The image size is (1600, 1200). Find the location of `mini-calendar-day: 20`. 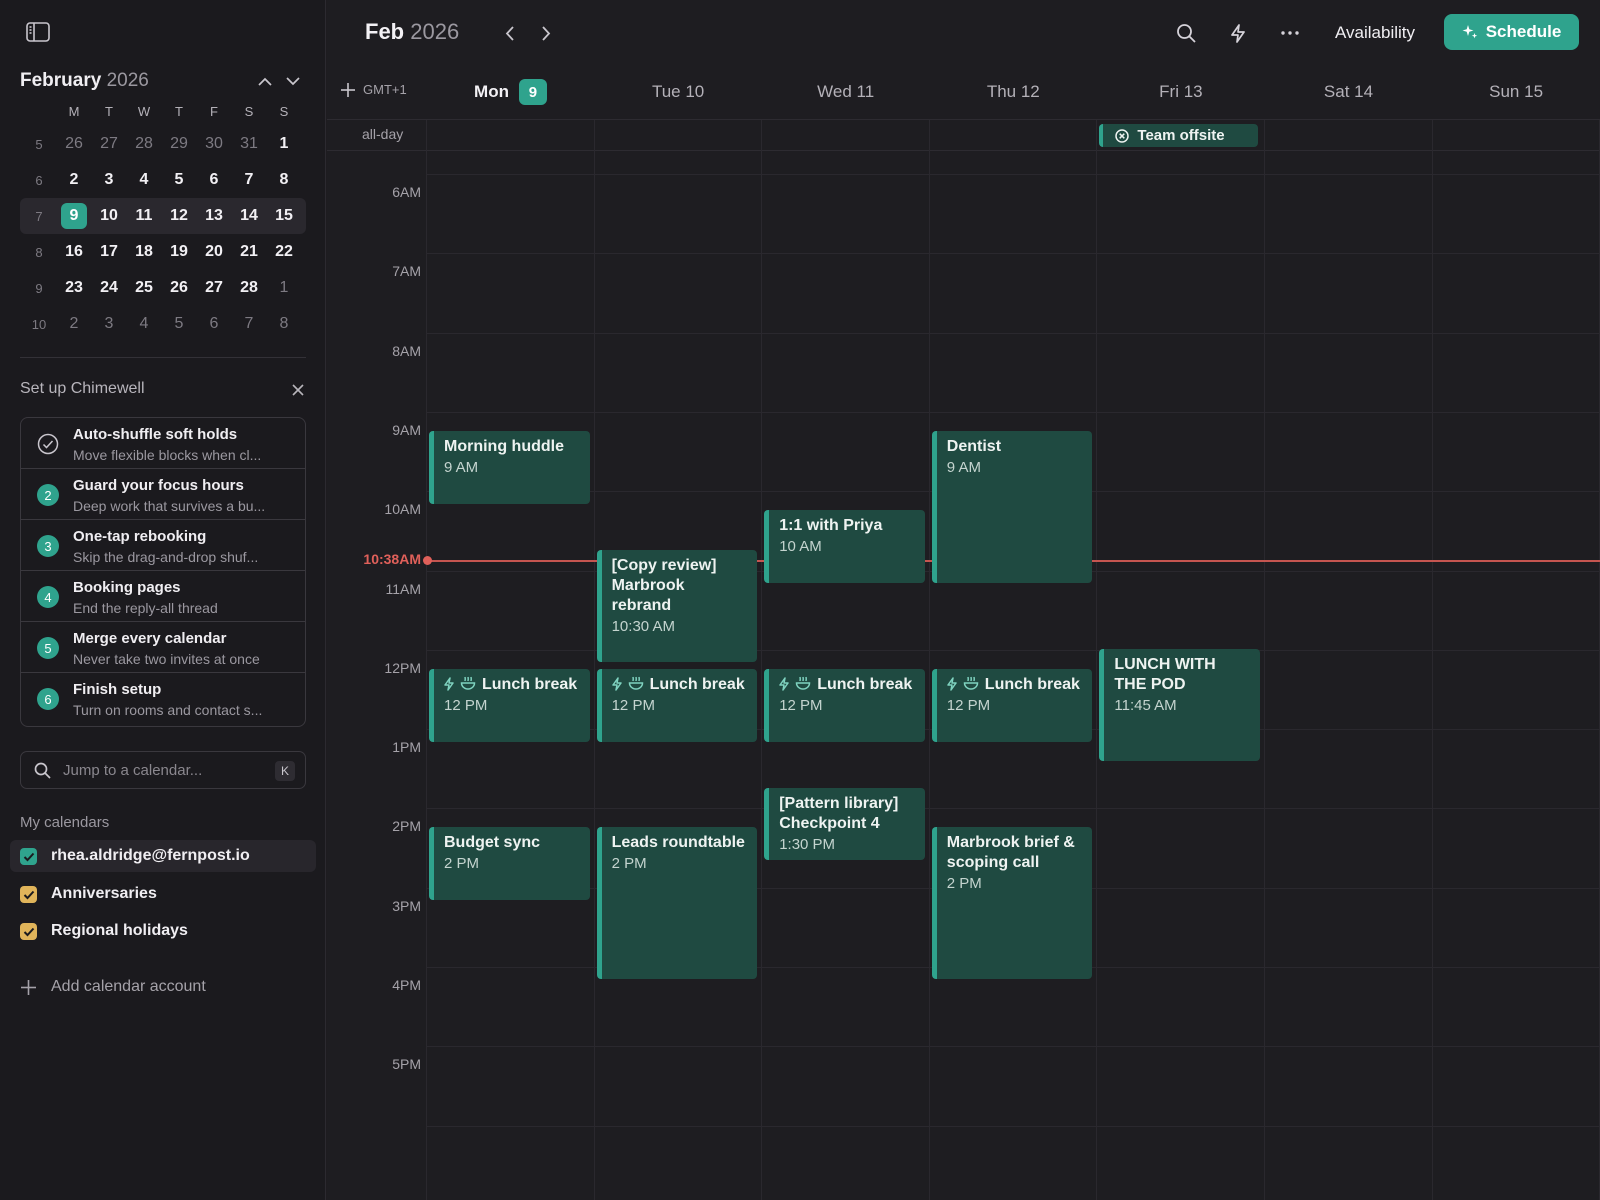

mini-calendar-day: 20 is located at coordinates (214, 252).